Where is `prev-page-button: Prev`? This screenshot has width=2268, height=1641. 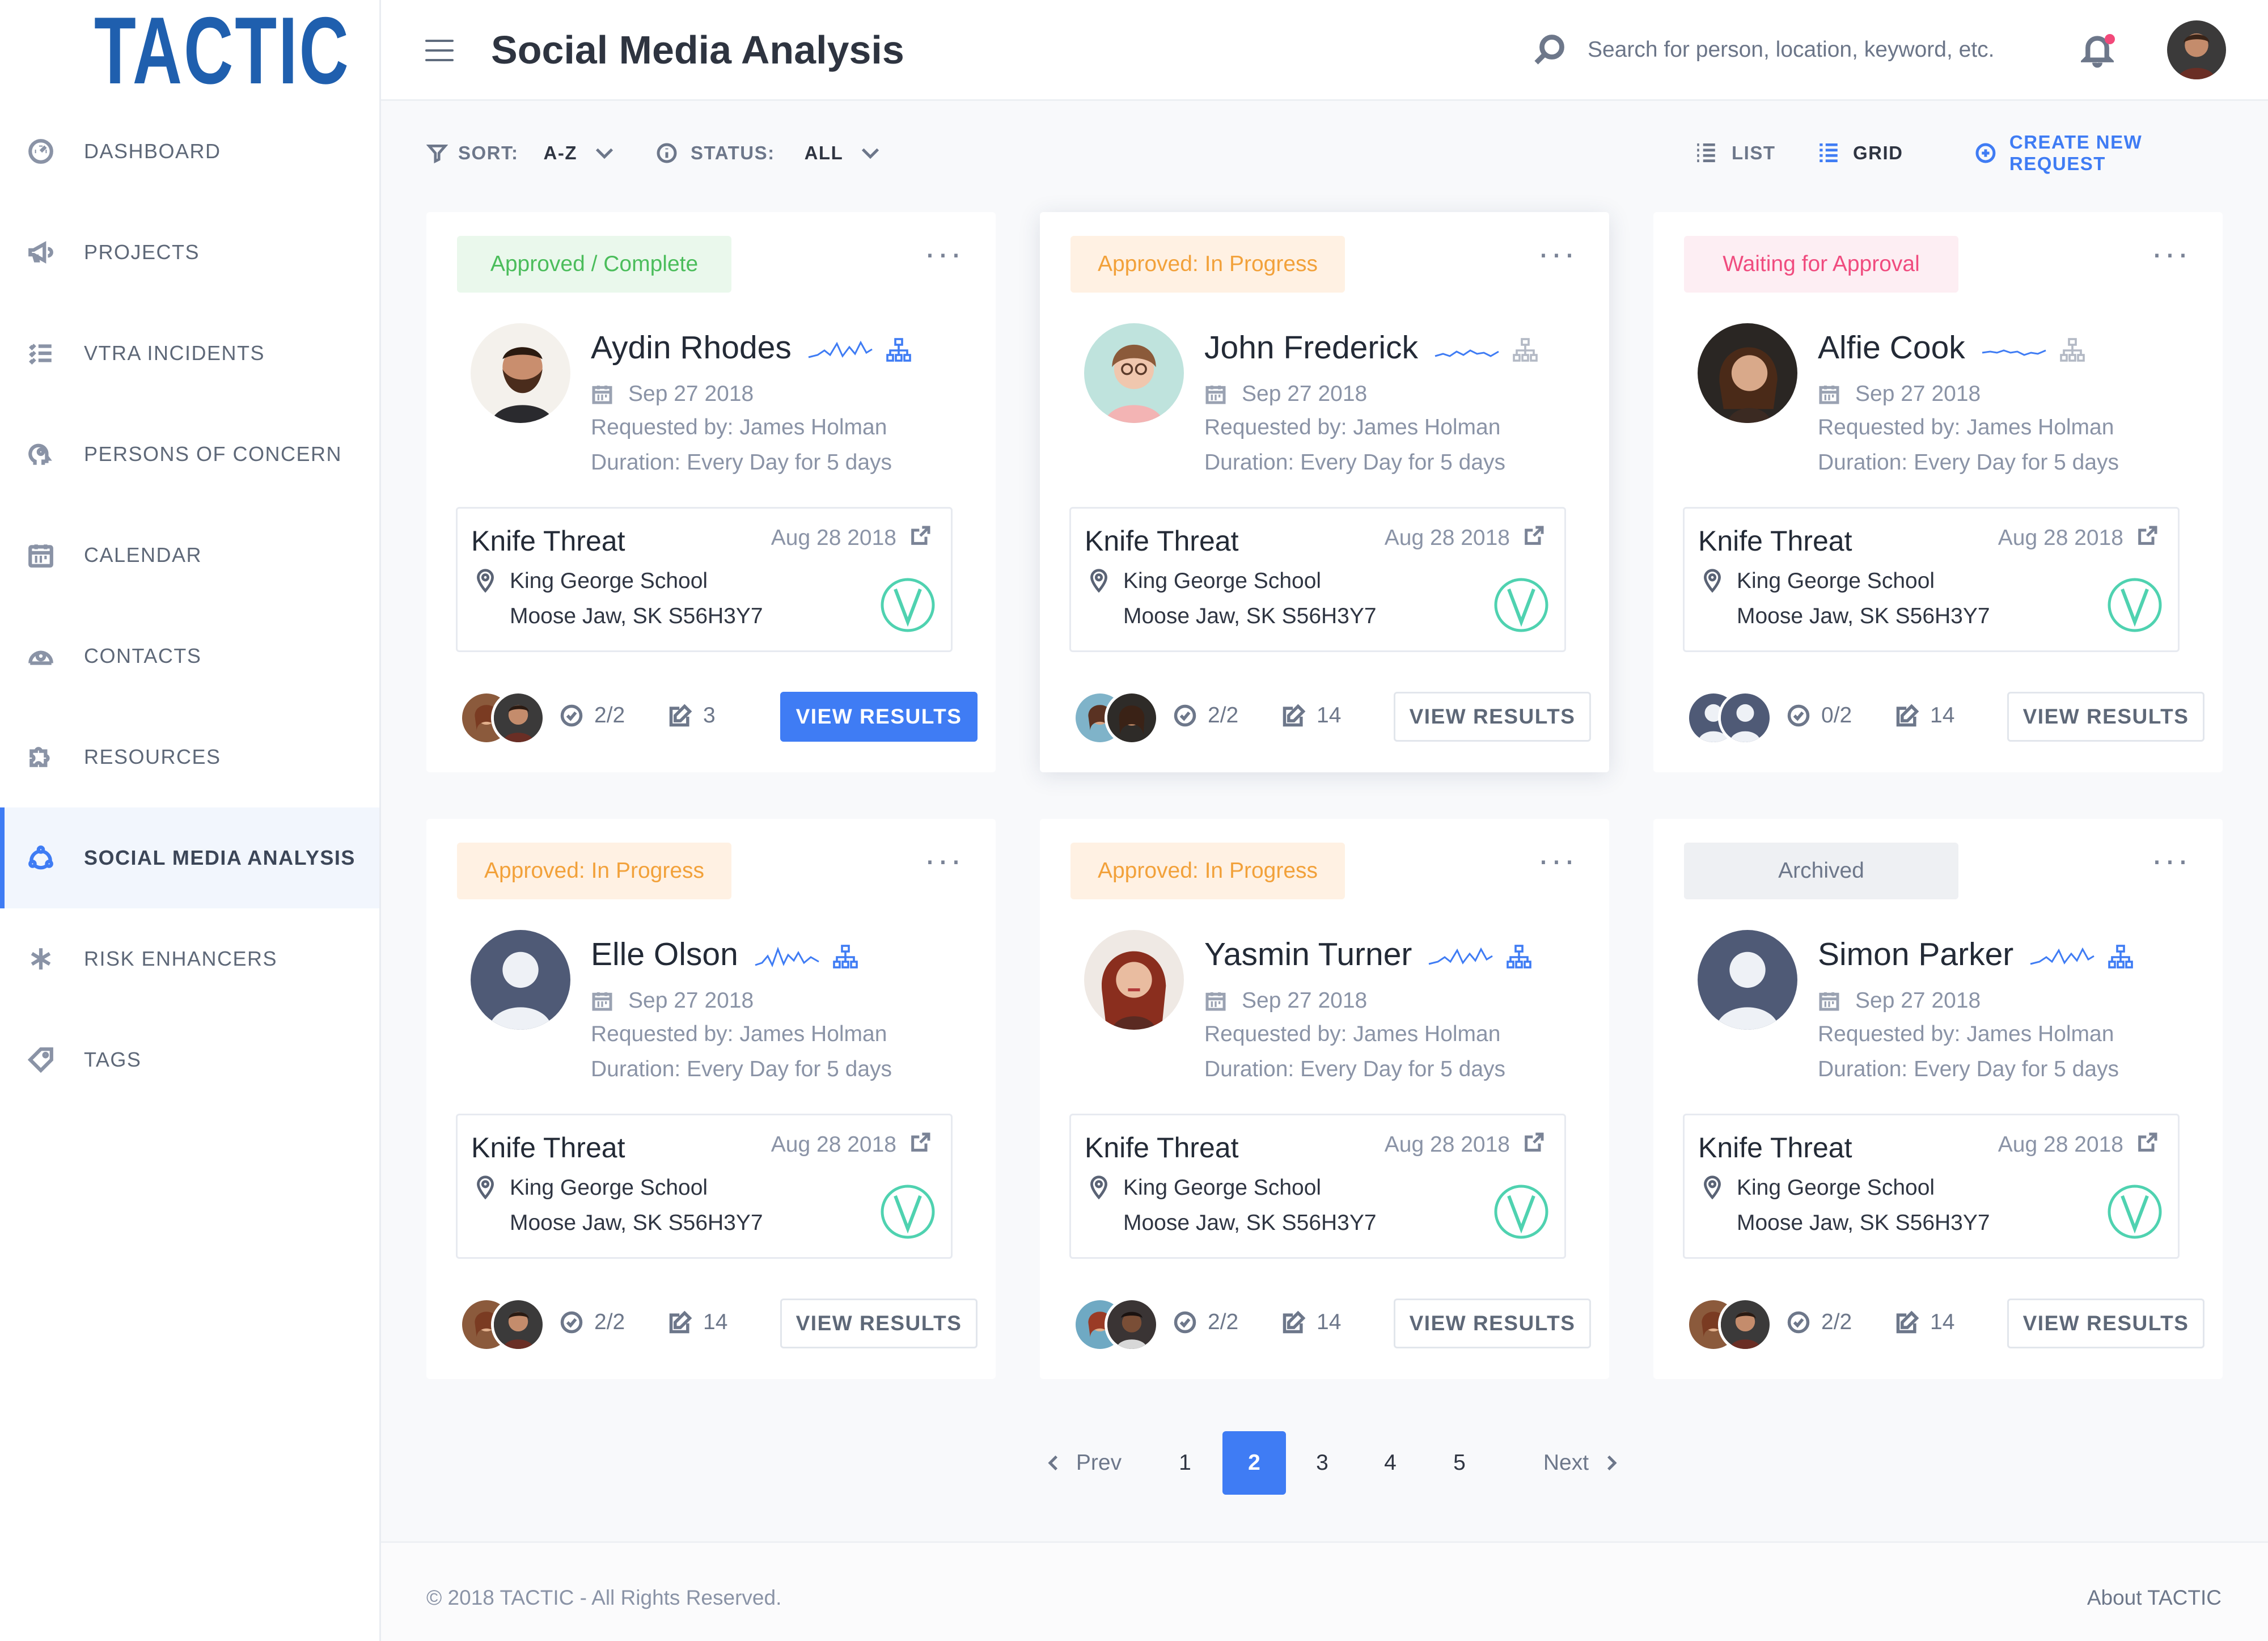
prev-page-button: Prev is located at coordinates (1083, 1463).